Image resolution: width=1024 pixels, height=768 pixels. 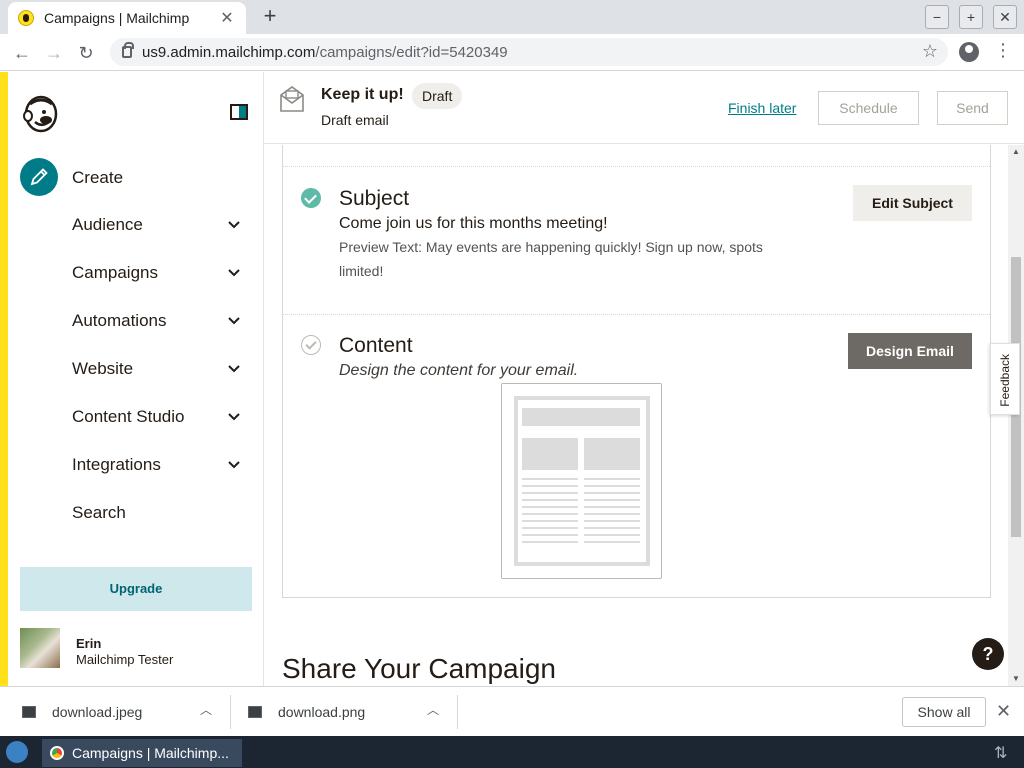 What do you see at coordinates (41, 114) in the screenshot?
I see `mailchimp-logo-icon` at bounding box center [41, 114].